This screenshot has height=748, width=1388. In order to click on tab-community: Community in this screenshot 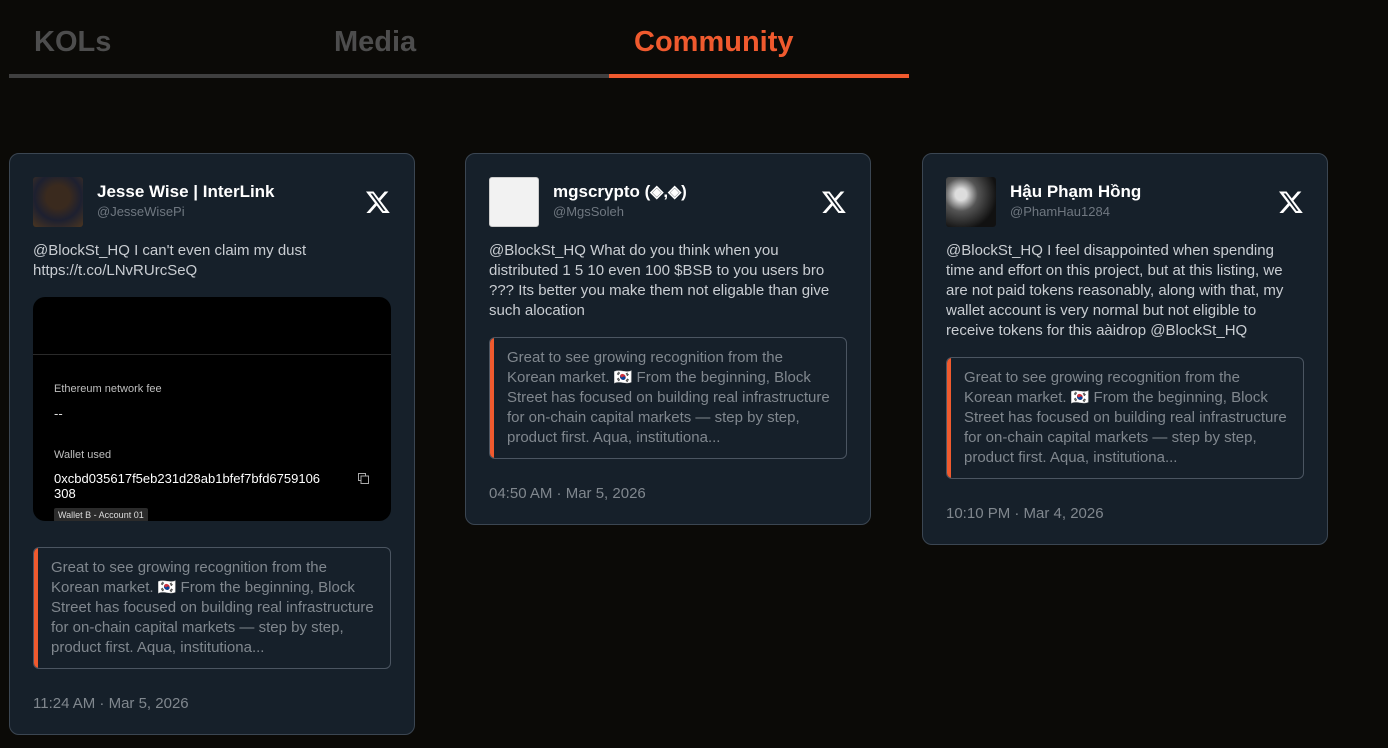, I will do `click(759, 39)`.